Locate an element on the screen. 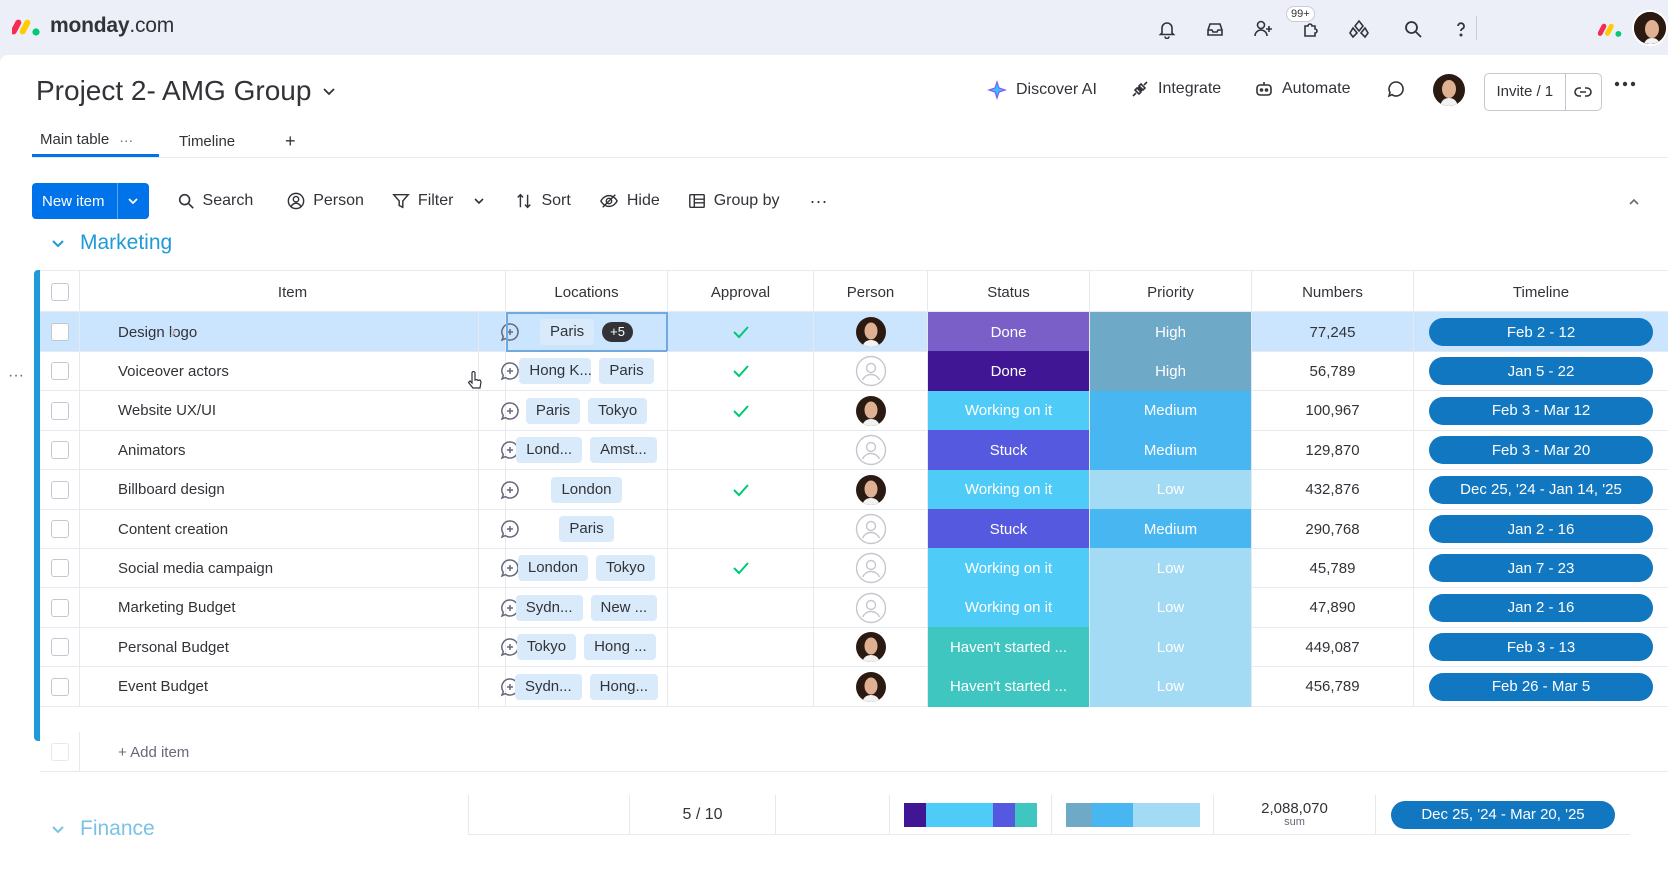 The height and width of the screenshot is (896, 1668). locations-cell: Hong K... Paris is located at coordinates (587, 371).